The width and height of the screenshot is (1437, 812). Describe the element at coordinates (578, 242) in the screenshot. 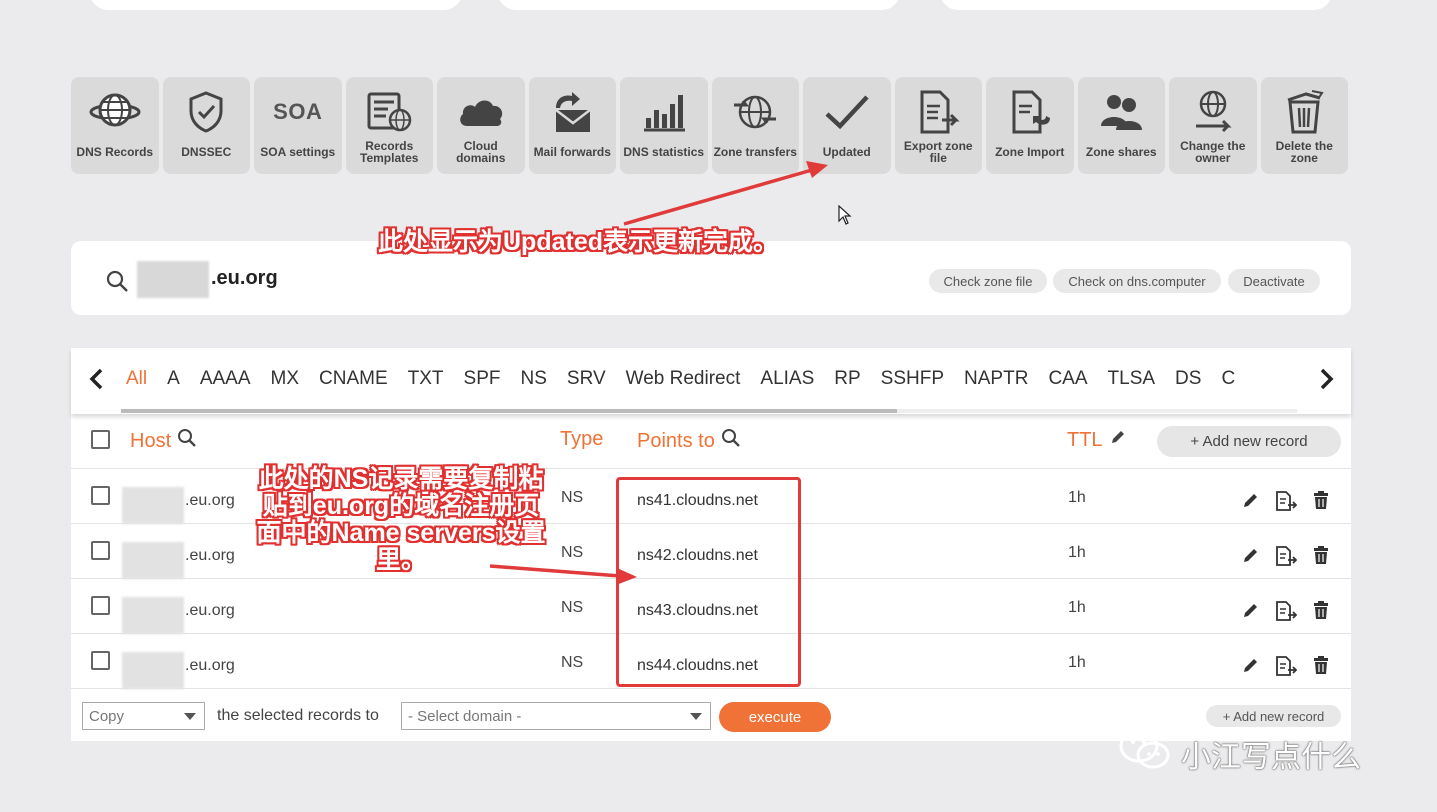

I see `updated-annotation: 此处显示为Updated表示更新完成。` at that location.